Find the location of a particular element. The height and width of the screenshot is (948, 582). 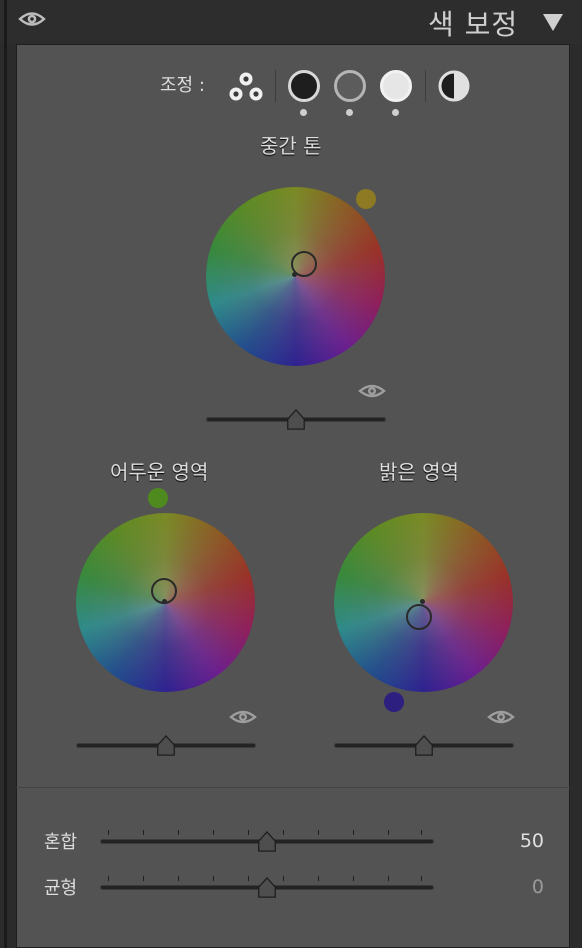

global-mode-icon is located at coordinates (454, 88).